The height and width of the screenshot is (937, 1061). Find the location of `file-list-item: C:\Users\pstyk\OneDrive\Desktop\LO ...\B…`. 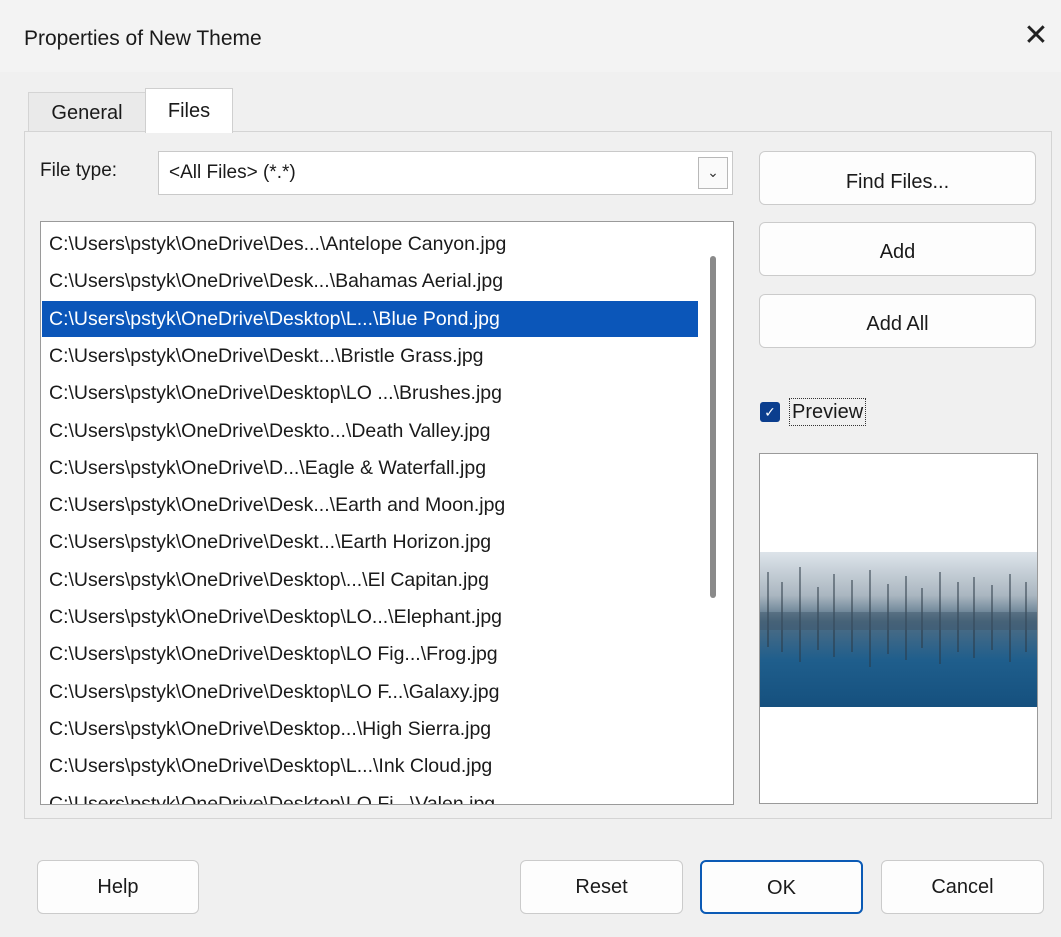

file-list-item: C:\Users\pstyk\OneDrive\Desktop\LO ...\B… is located at coordinates (370, 393).